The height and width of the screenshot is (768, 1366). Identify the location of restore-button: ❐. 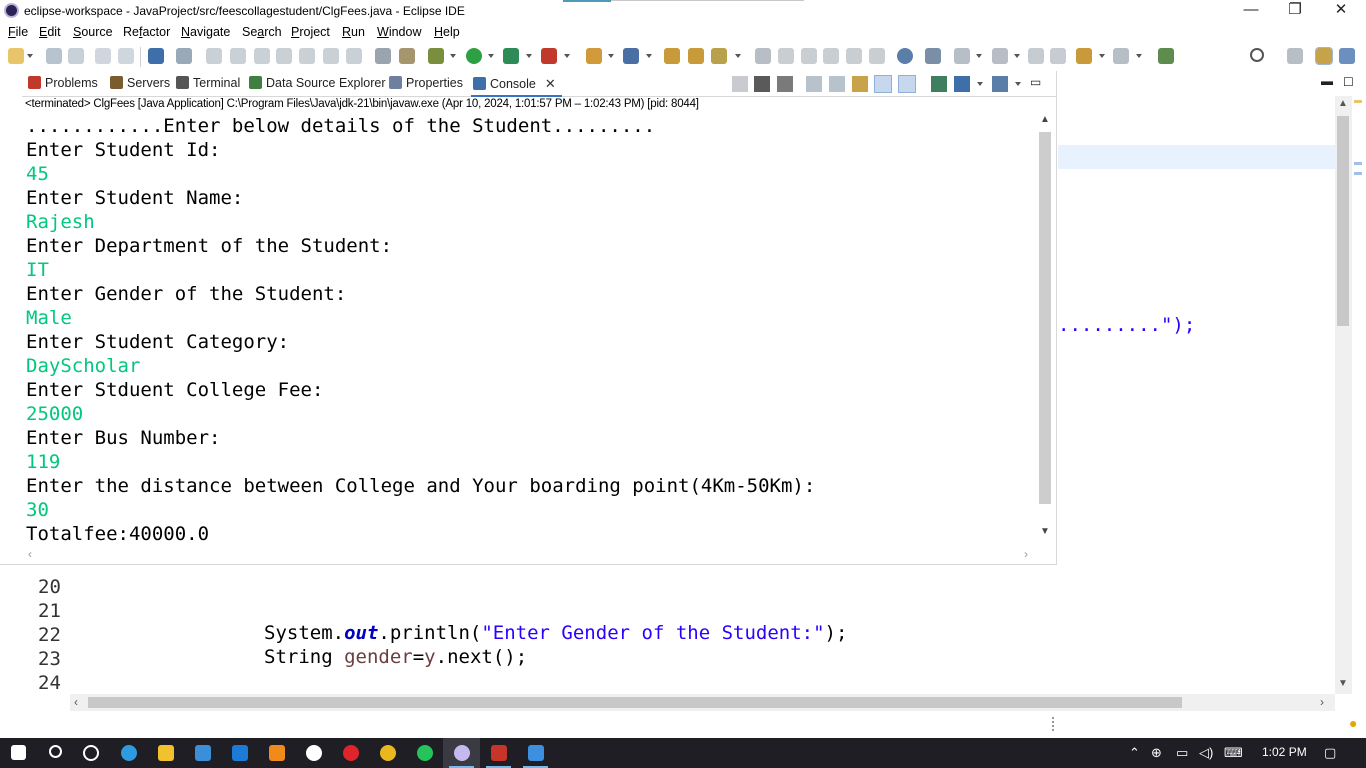
(1295, 11).